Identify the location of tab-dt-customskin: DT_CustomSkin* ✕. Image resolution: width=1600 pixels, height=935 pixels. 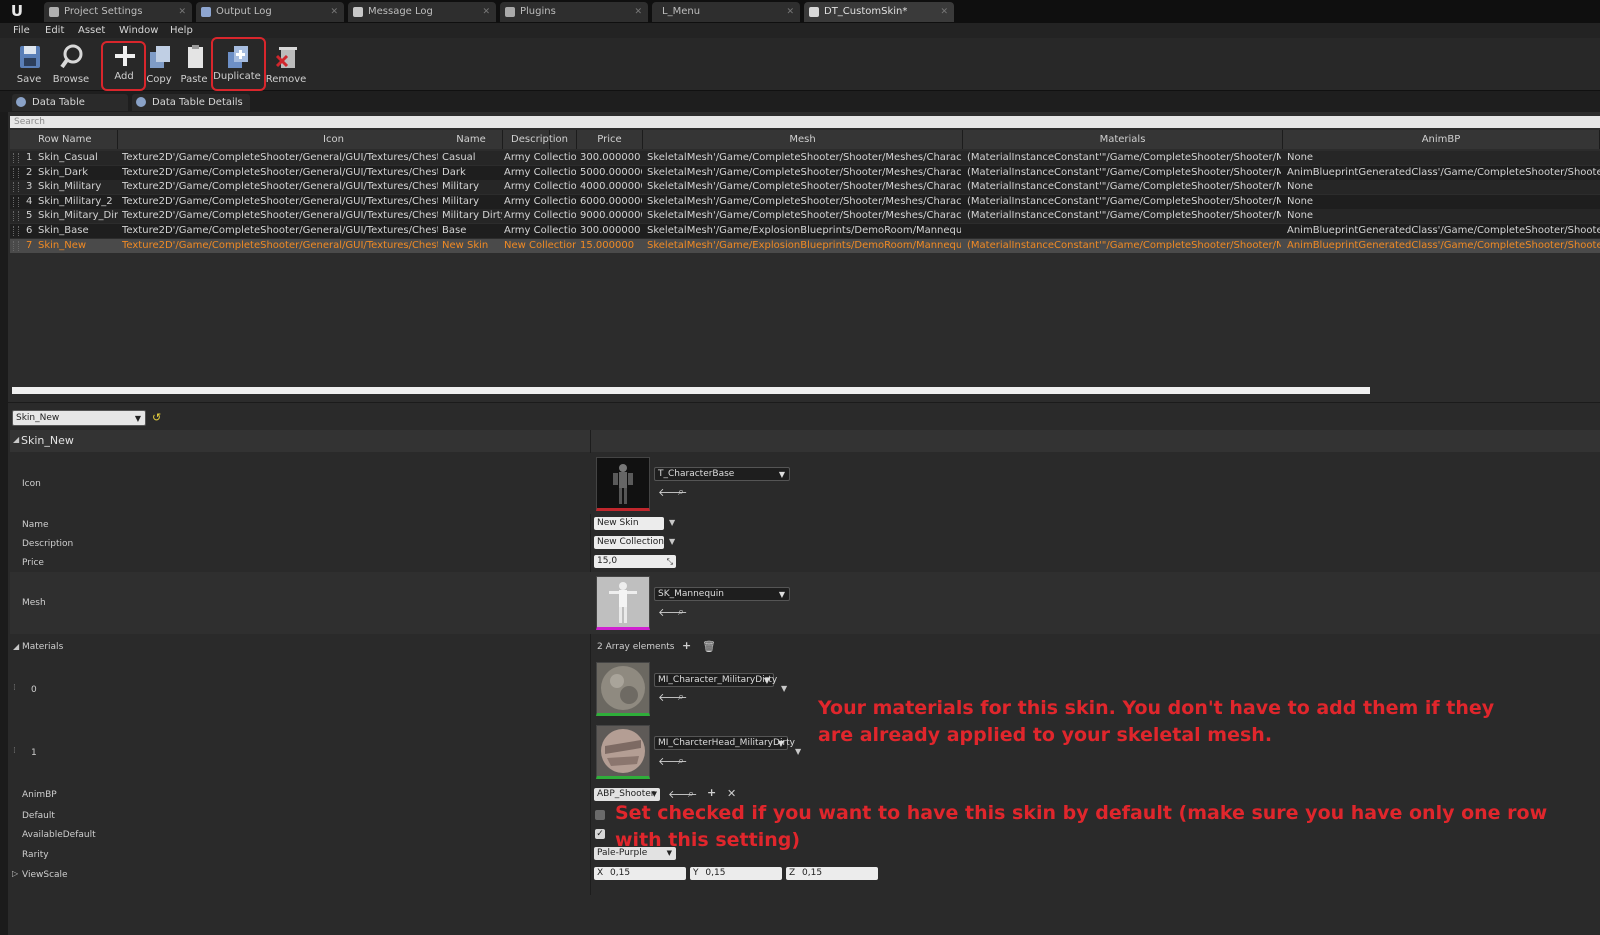
(879, 12).